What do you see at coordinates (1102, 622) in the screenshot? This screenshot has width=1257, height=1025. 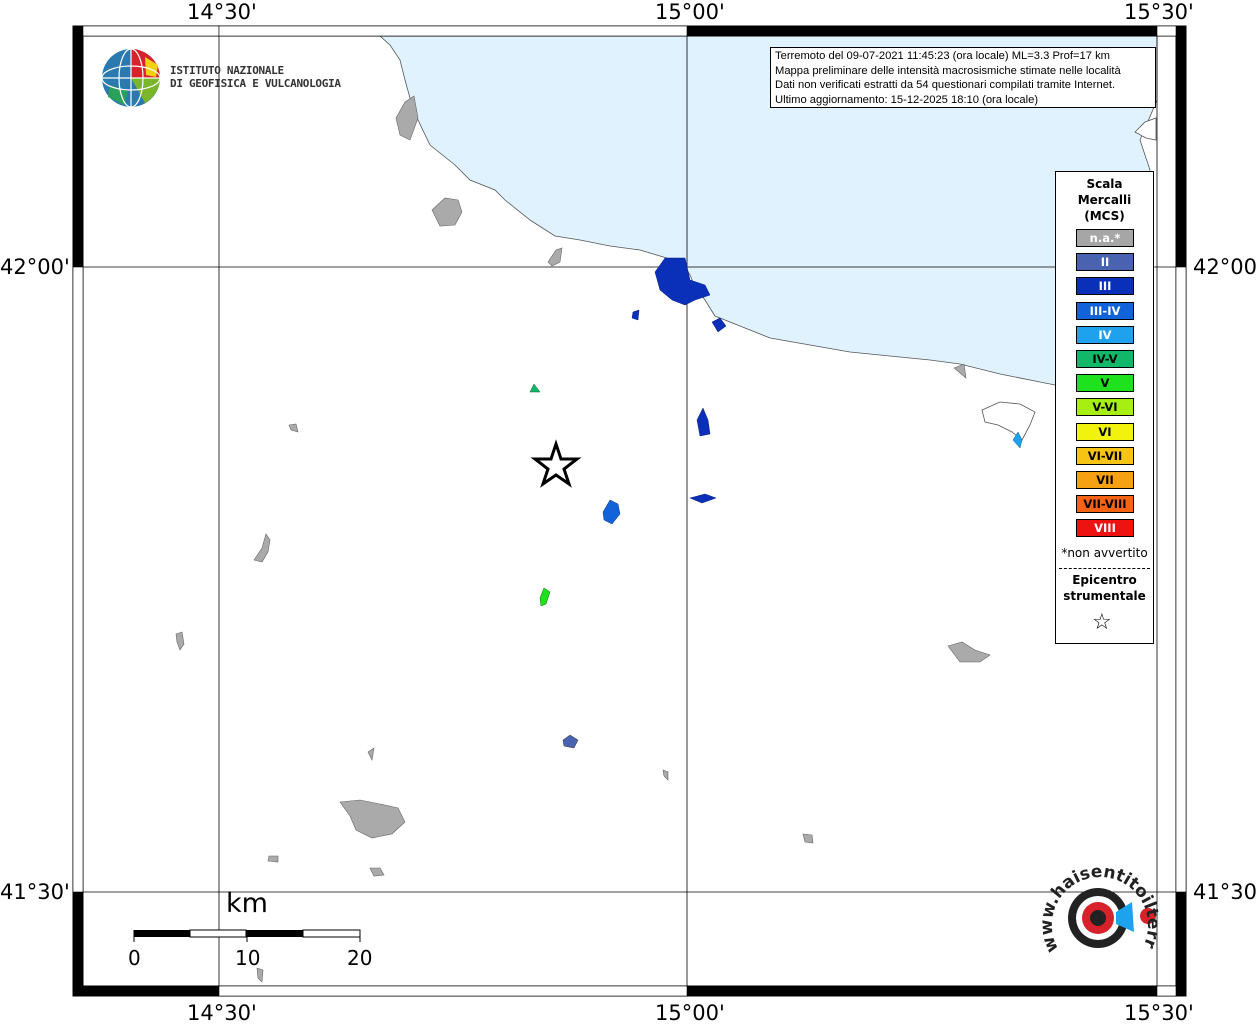 I see `star-outline-icon: ☆` at bounding box center [1102, 622].